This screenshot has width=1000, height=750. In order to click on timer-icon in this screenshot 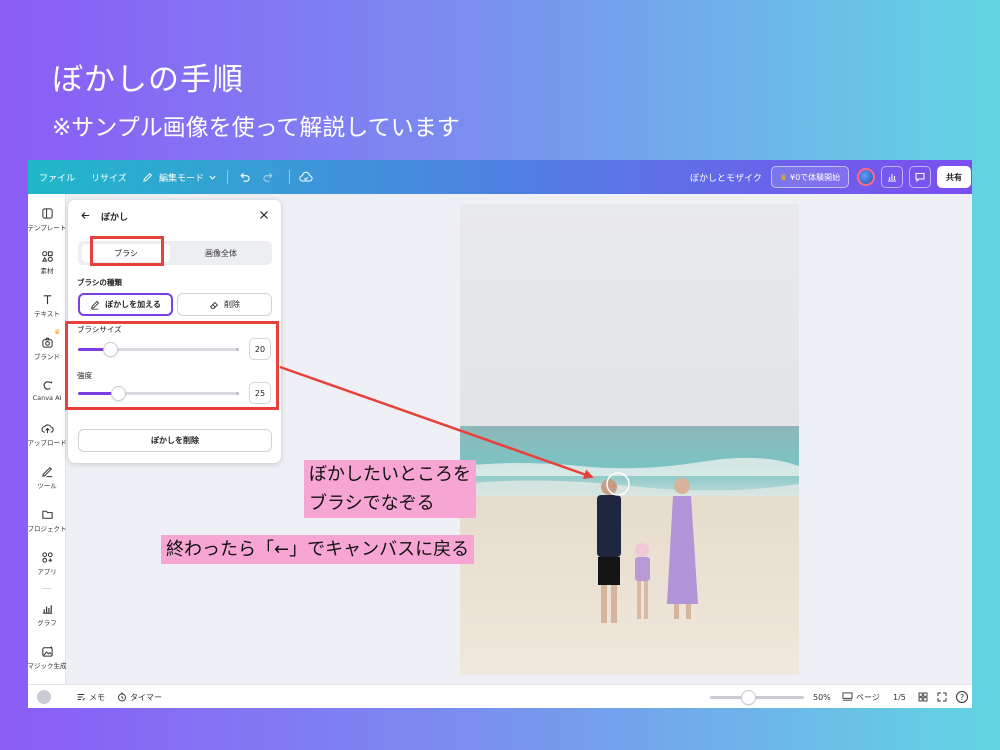, I will do `click(122, 697)`.